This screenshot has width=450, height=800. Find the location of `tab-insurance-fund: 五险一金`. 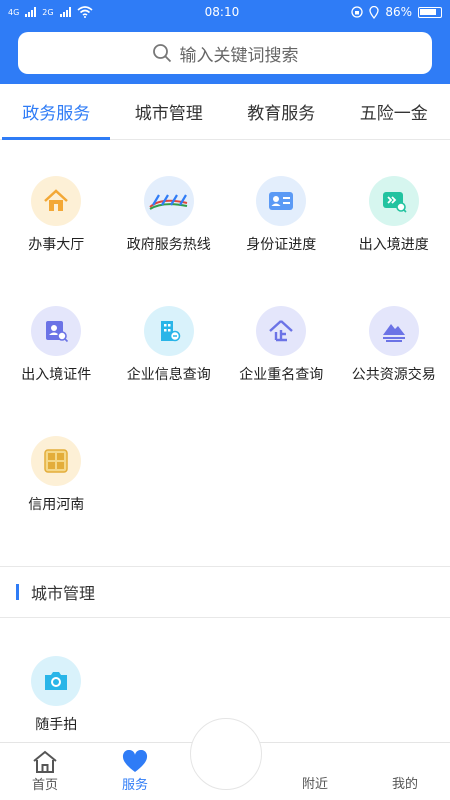

tab-insurance-fund: 五险一金 is located at coordinates (394, 112).